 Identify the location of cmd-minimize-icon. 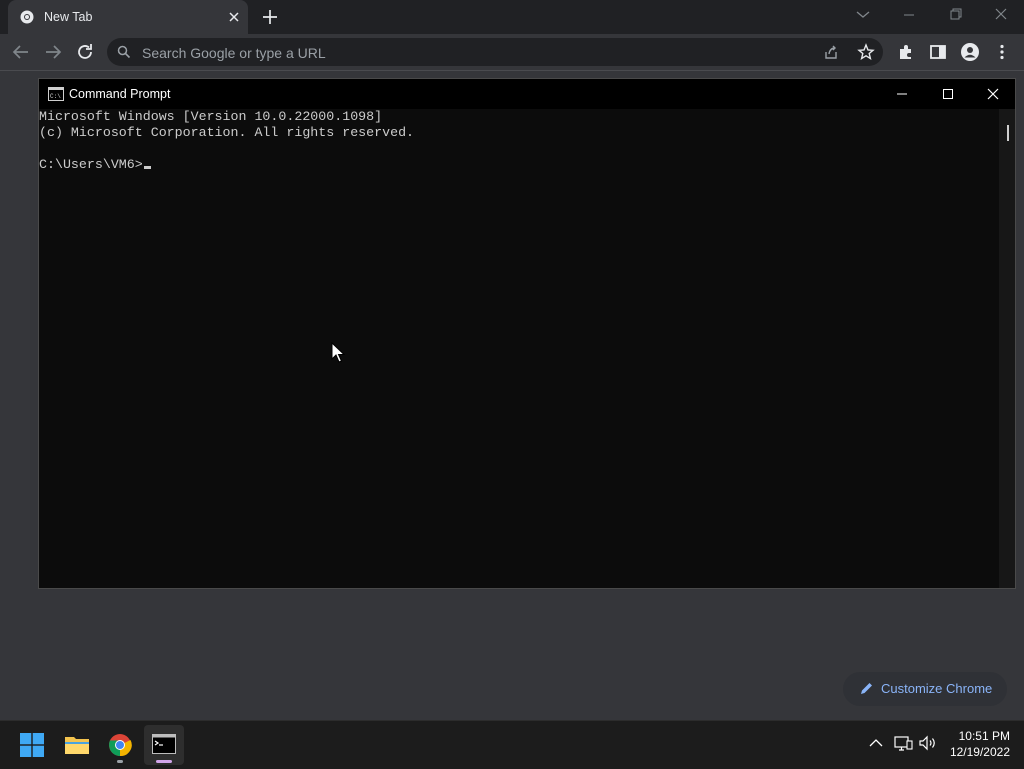
(902, 94).